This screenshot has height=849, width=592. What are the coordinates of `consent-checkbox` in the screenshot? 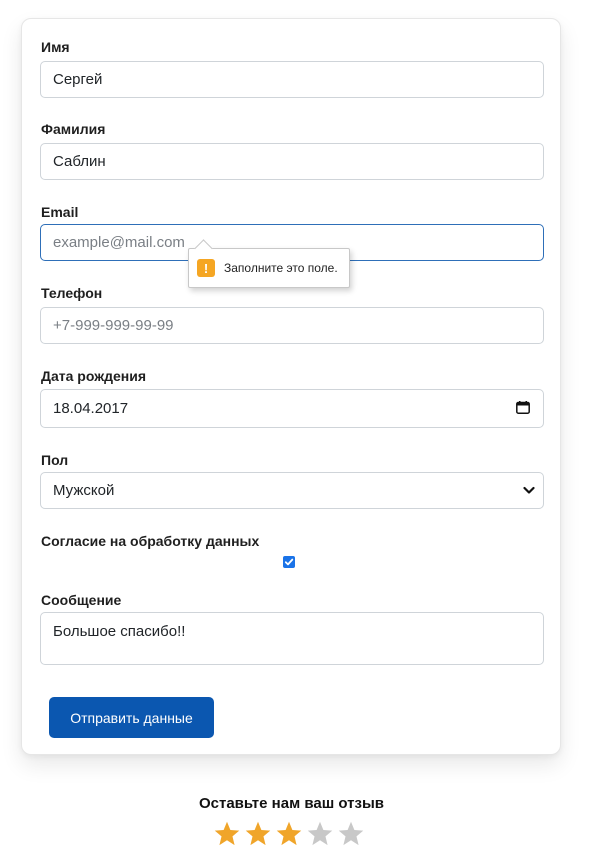 It's located at (289, 562).